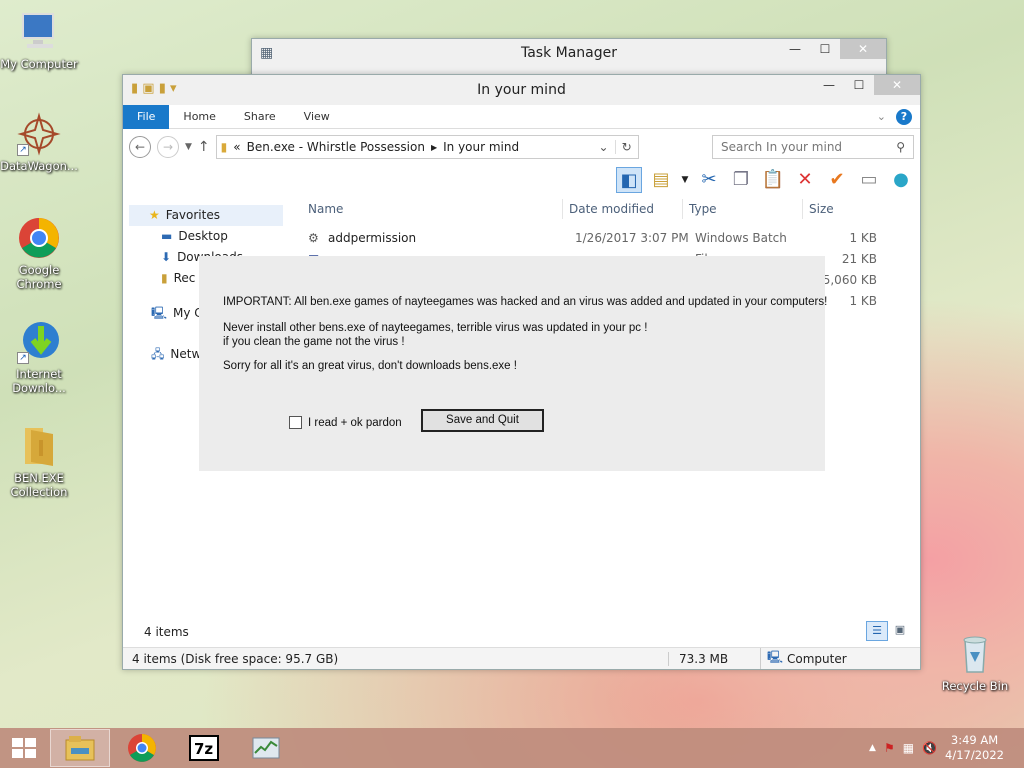  Describe the element at coordinates (837, 180) in the screenshot. I see `checkmark-icon: ✔` at that location.